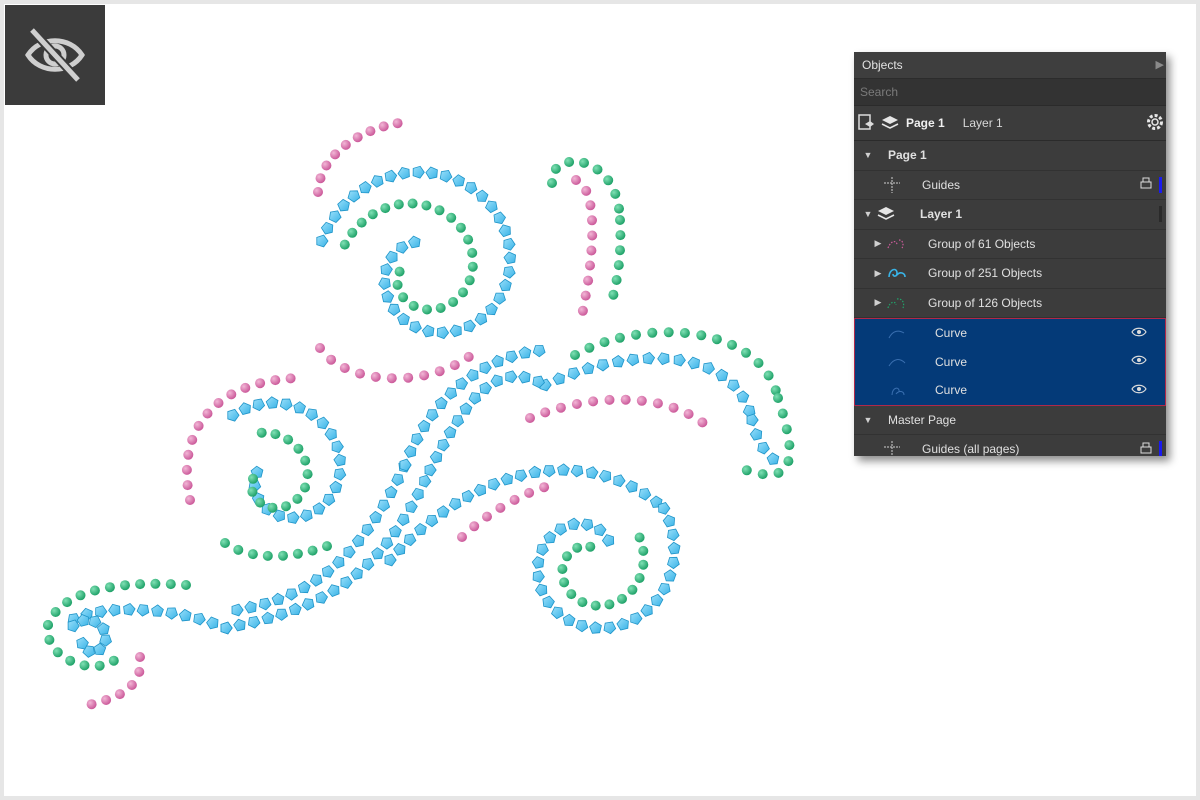 This screenshot has height=800, width=1200. Describe the element at coordinates (55, 55) in the screenshot. I see `hide-visibility-badge` at that location.